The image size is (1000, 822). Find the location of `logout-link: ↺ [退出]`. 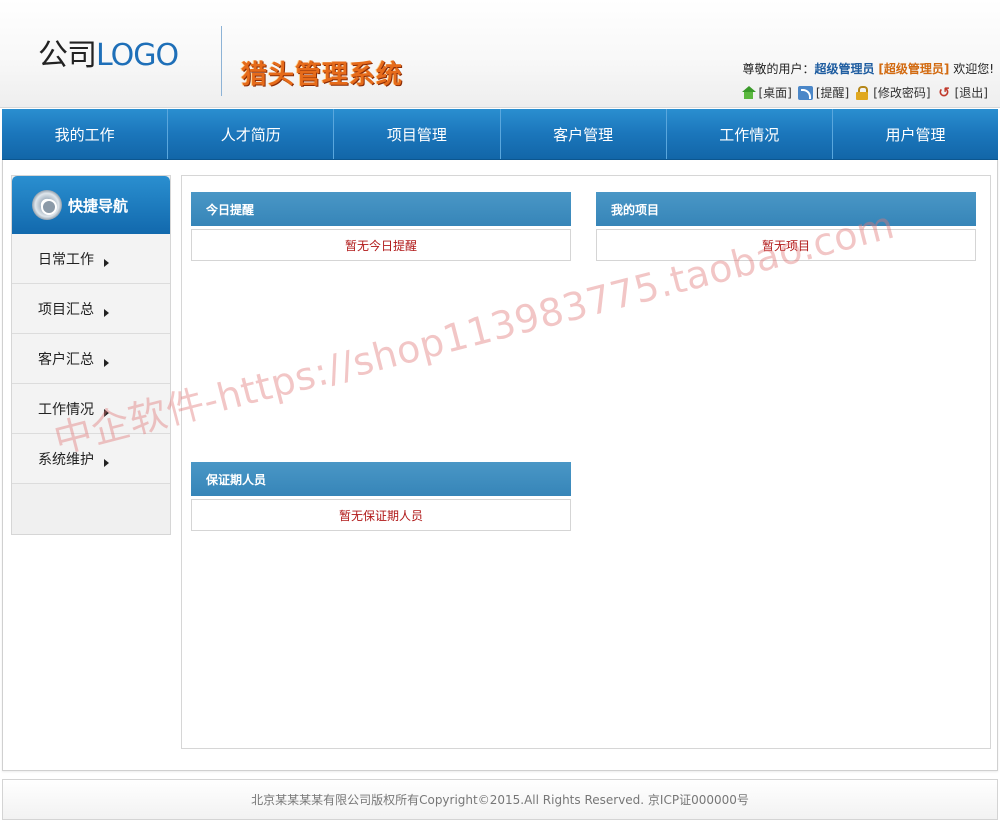

logout-link: ↺ [退出] is located at coordinates (962, 93).